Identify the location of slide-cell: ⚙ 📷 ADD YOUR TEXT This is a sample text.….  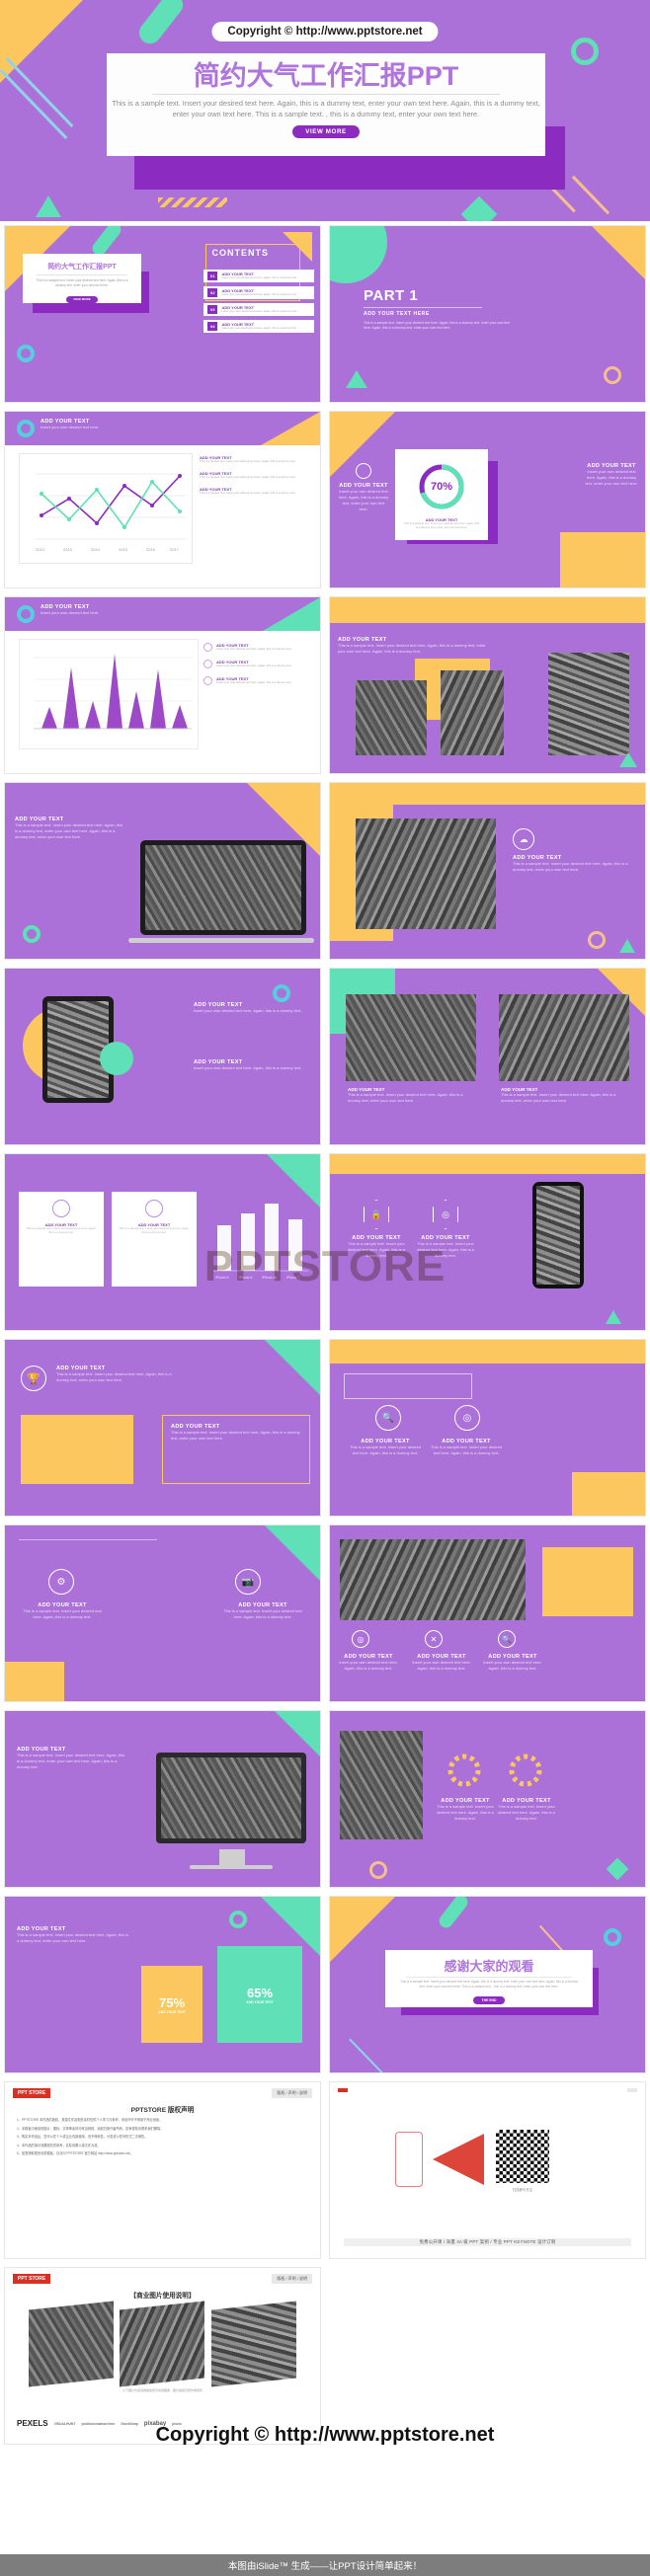
(162, 1613).